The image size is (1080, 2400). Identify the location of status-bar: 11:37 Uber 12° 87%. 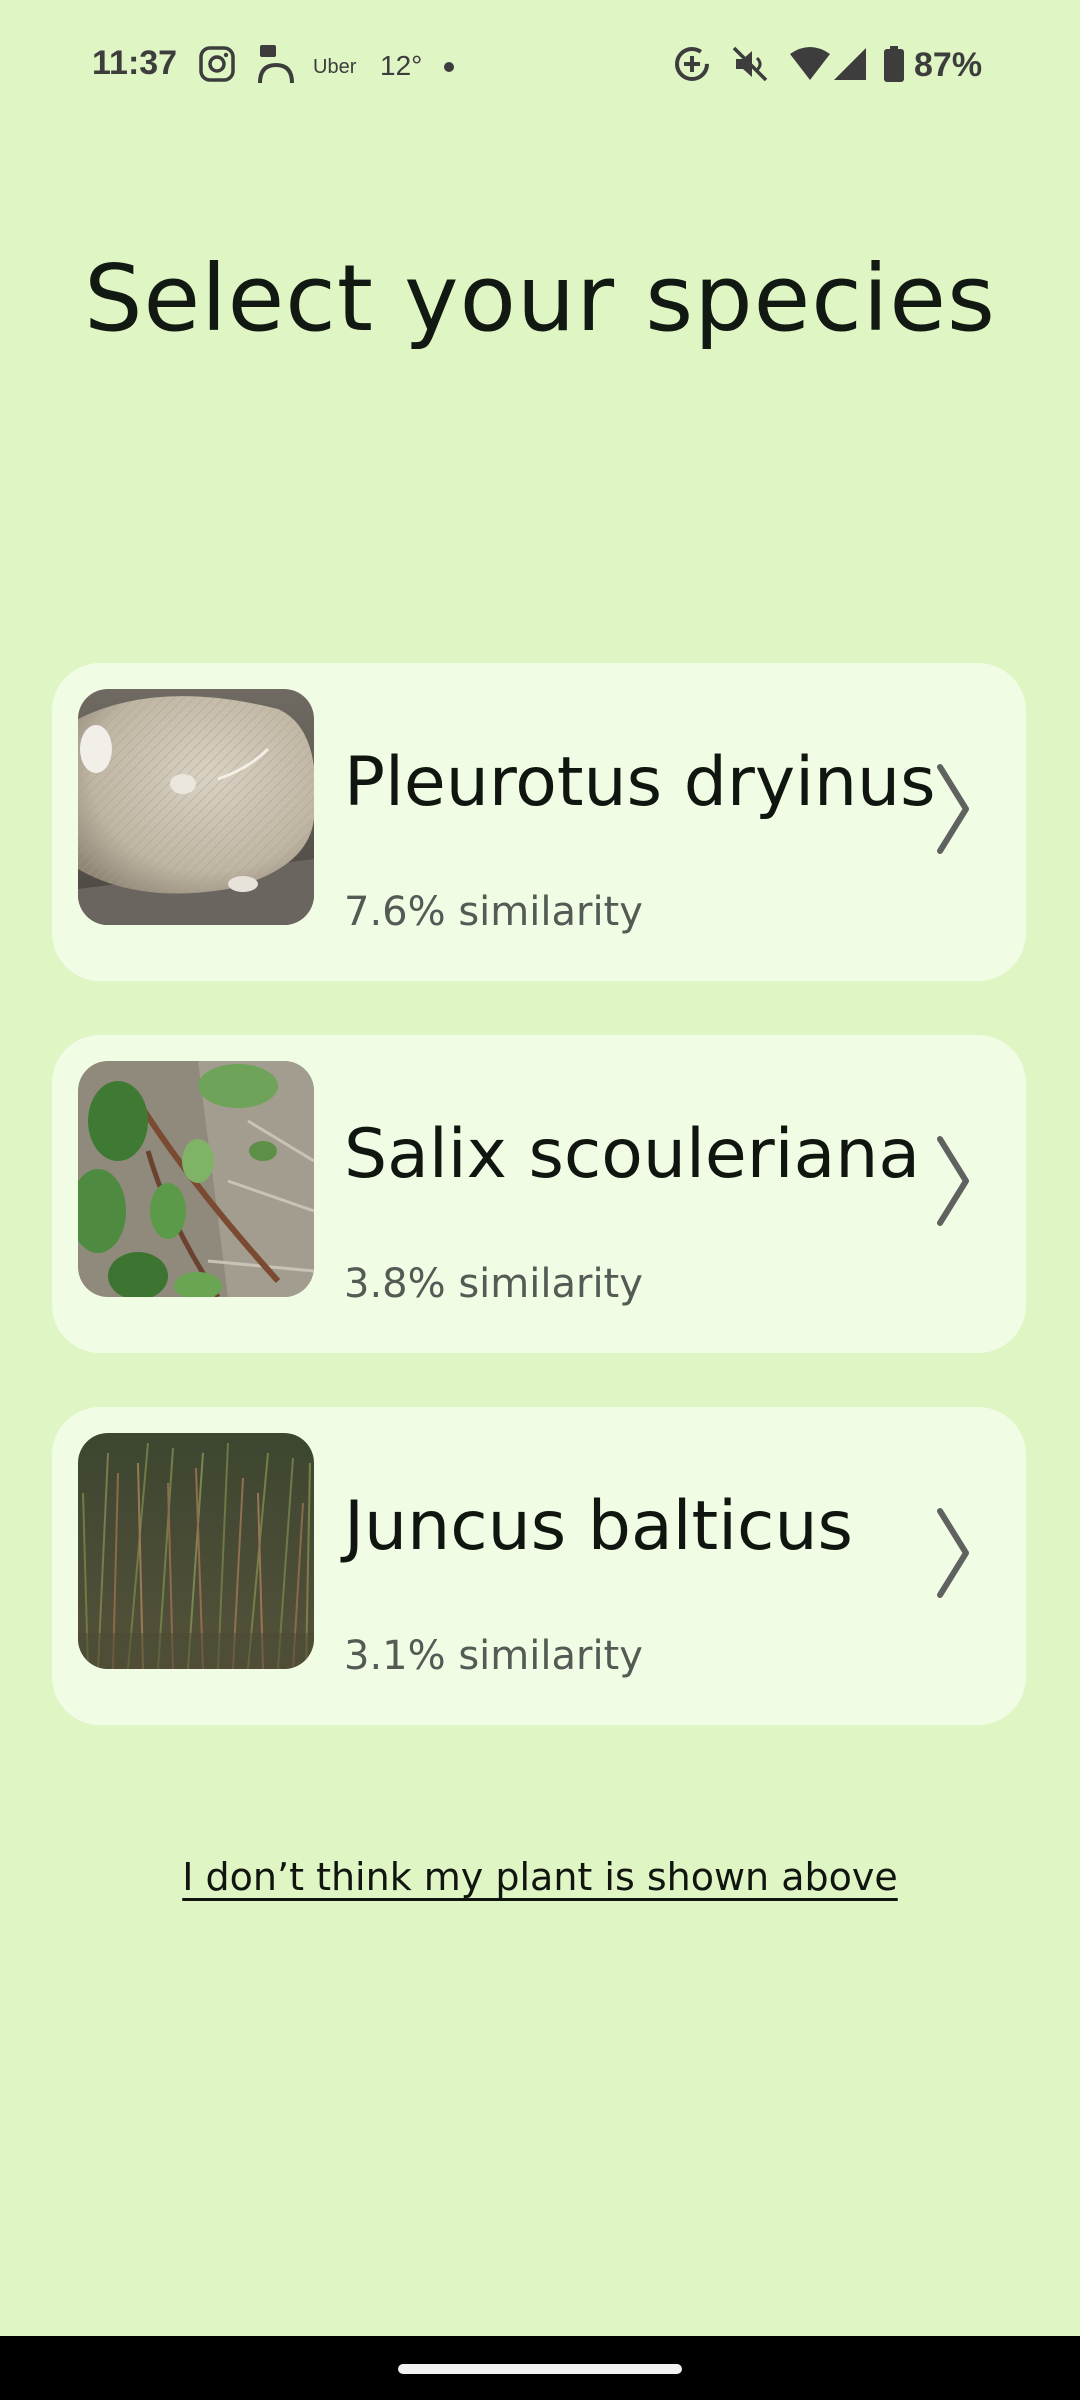
(540, 65).